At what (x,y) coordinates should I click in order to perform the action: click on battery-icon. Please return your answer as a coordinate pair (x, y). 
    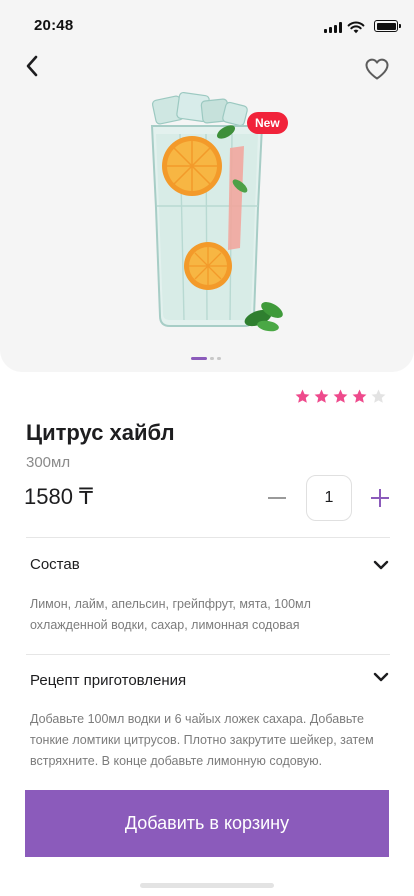
    Looking at the image, I should click on (387, 26).